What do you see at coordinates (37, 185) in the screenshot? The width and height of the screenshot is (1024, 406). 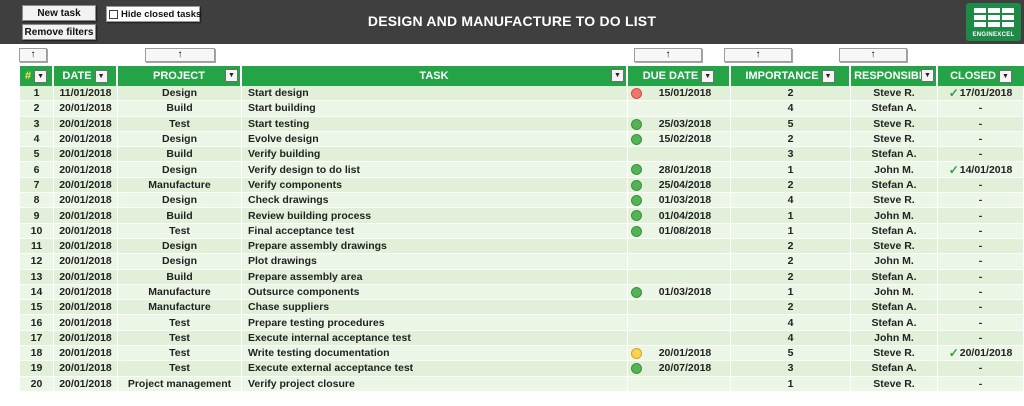 I see `cell-row-number: 7` at bounding box center [37, 185].